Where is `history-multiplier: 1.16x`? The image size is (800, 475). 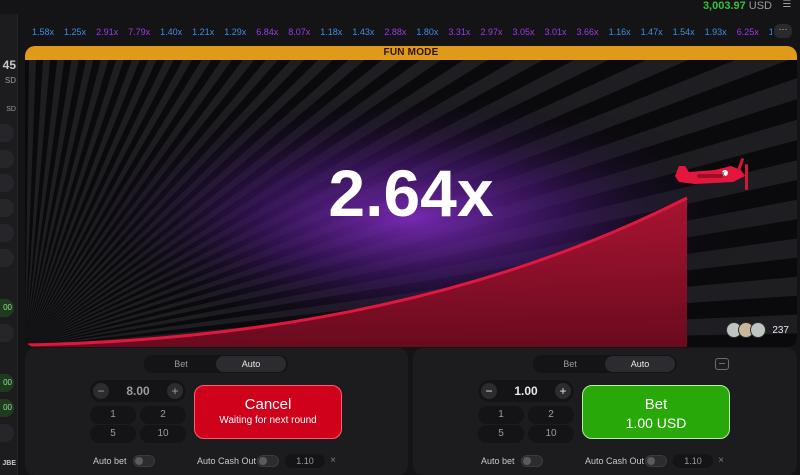
history-multiplier: 1.16x is located at coordinates (619, 32).